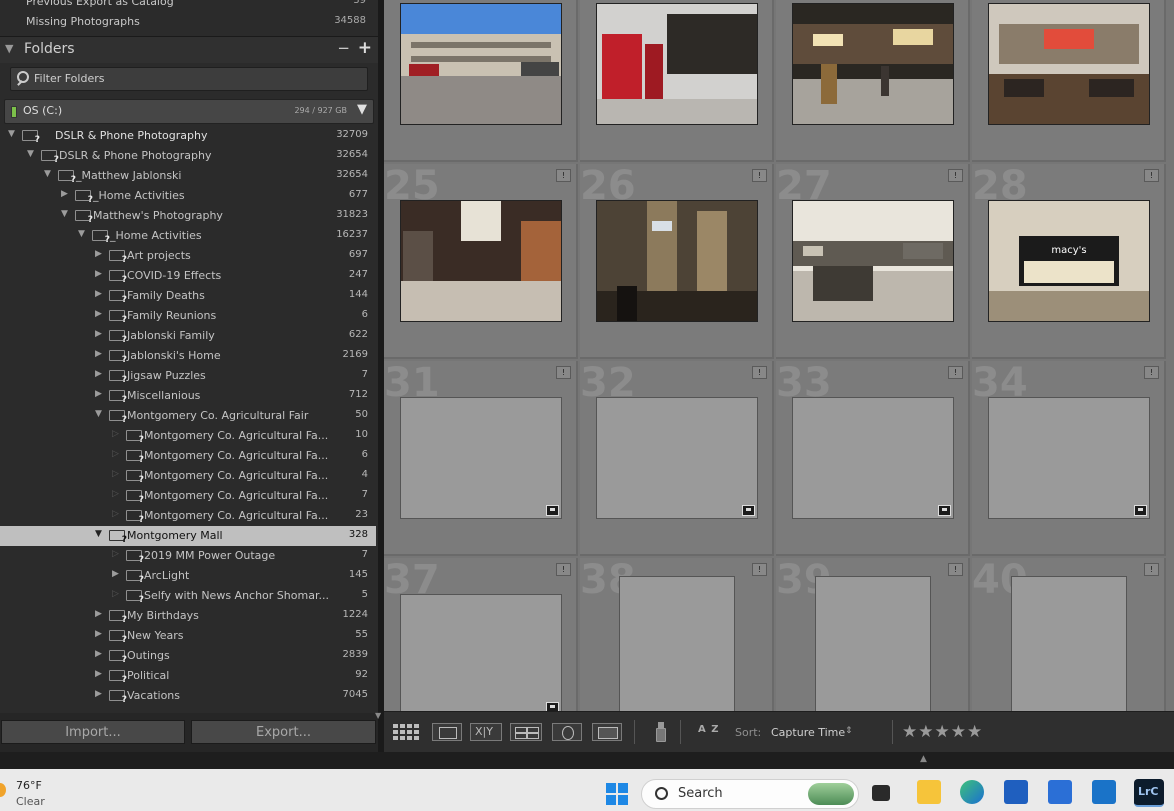 The image size is (1174, 811). What do you see at coordinates (1016, 792) in the screenshot?
I see `microsoft-store-icon` at bounding box center [1016, 792].